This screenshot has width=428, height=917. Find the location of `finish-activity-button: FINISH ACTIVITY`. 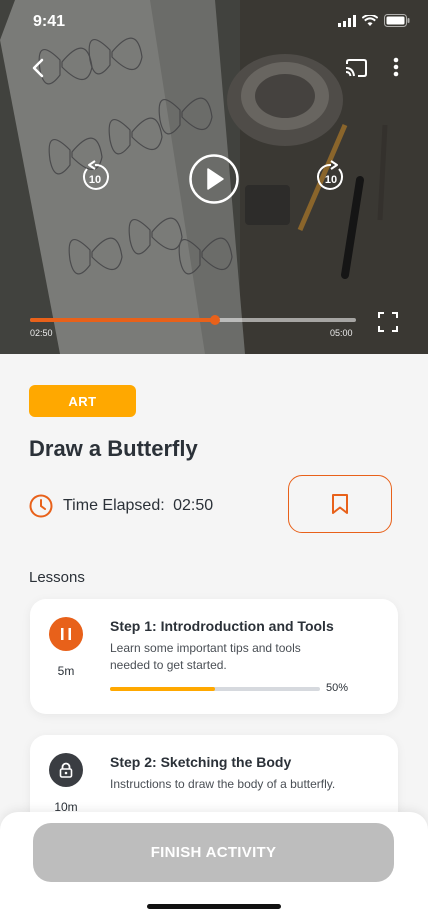

finish-activity-button: FINISH ACTIVITY is located at coordinates (213, 852).